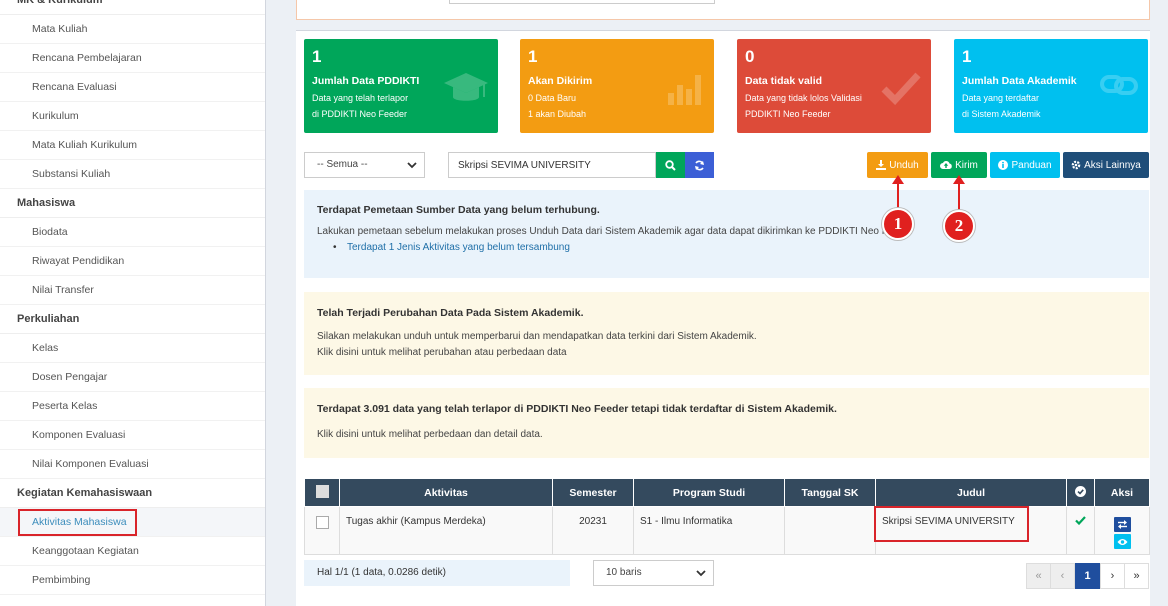 This screenshot has height=606, width=1168. I want to click on search-button, so click(670, 165).